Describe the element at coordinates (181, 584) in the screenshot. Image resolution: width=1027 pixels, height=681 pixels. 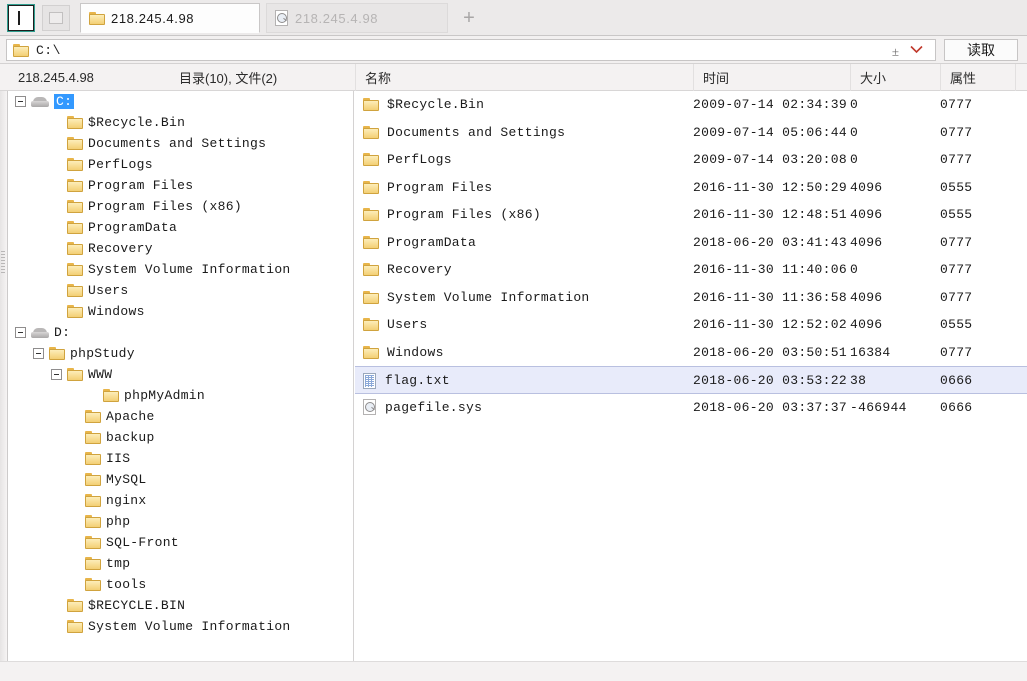
I see `tree-node: tools` at that location.